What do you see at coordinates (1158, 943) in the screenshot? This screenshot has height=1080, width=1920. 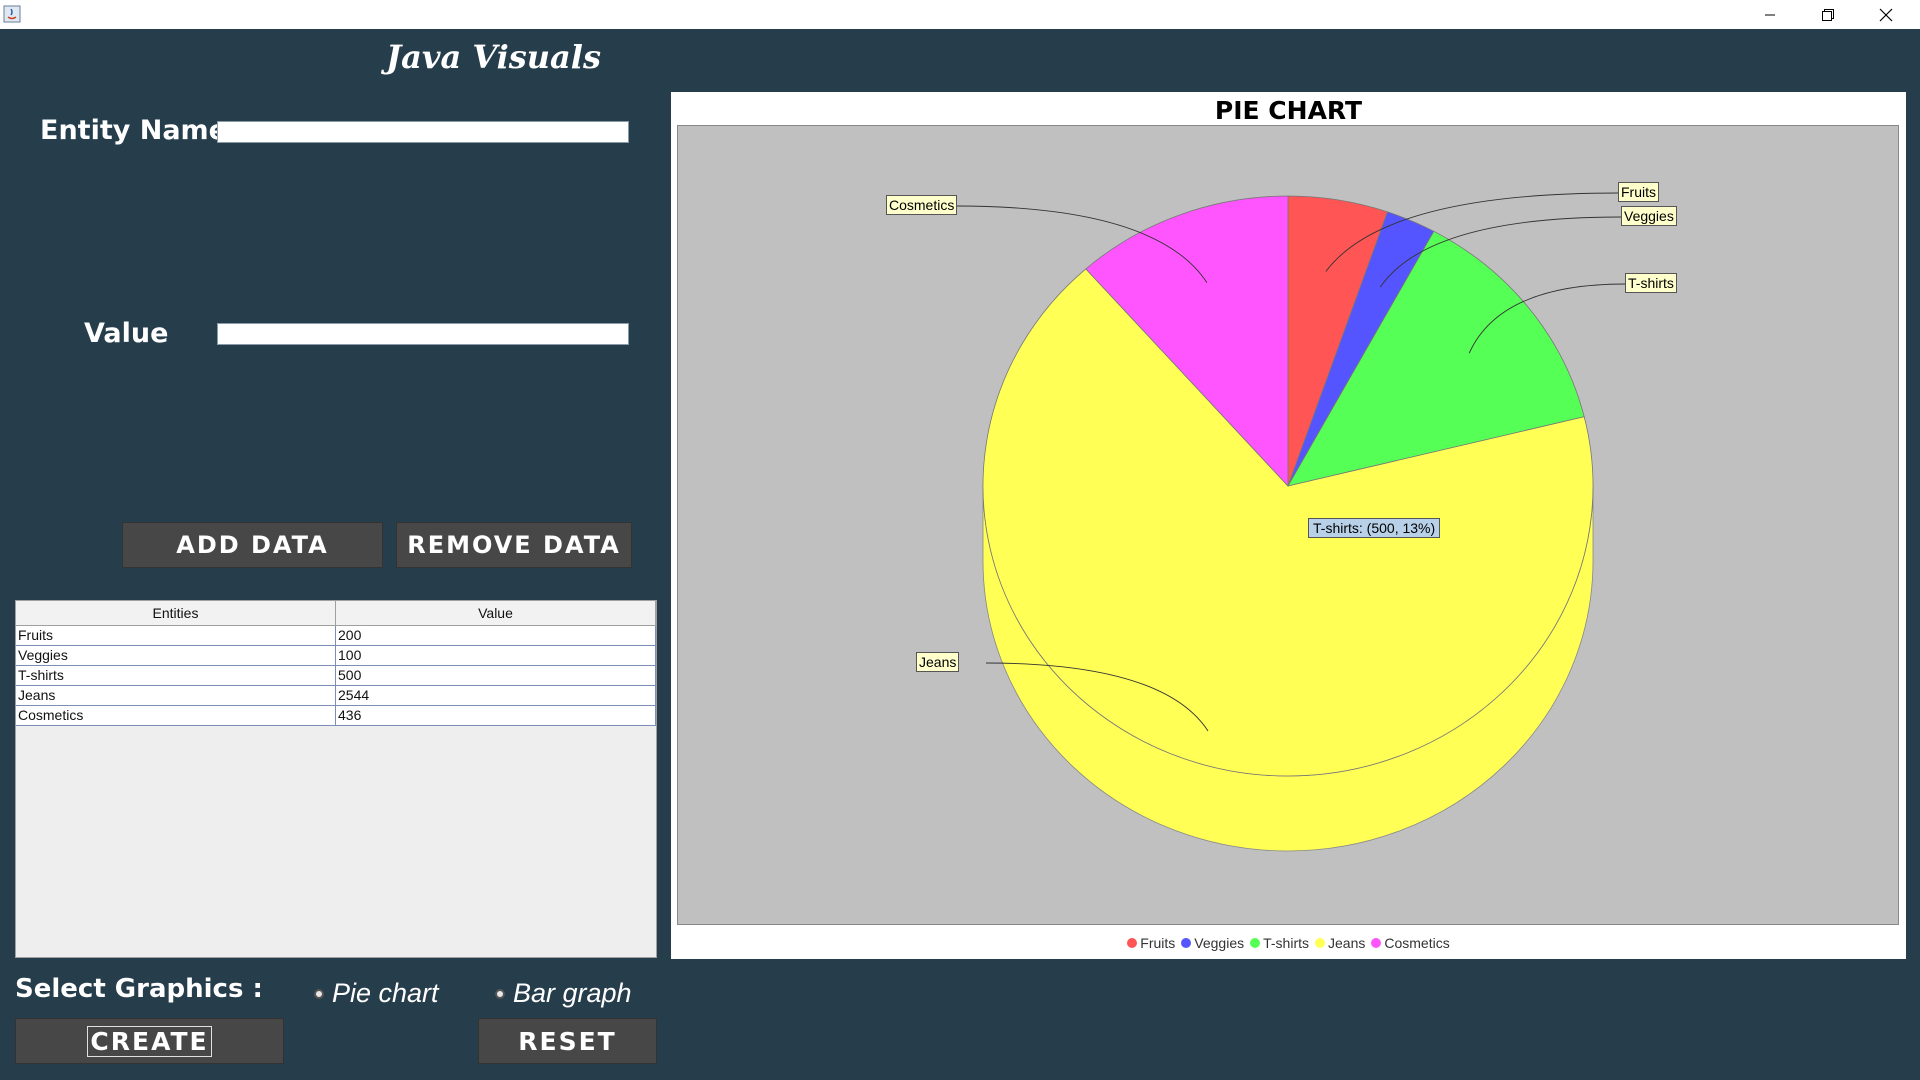 I see `legend-label: Fruits` at bounding box center [1158, 943].